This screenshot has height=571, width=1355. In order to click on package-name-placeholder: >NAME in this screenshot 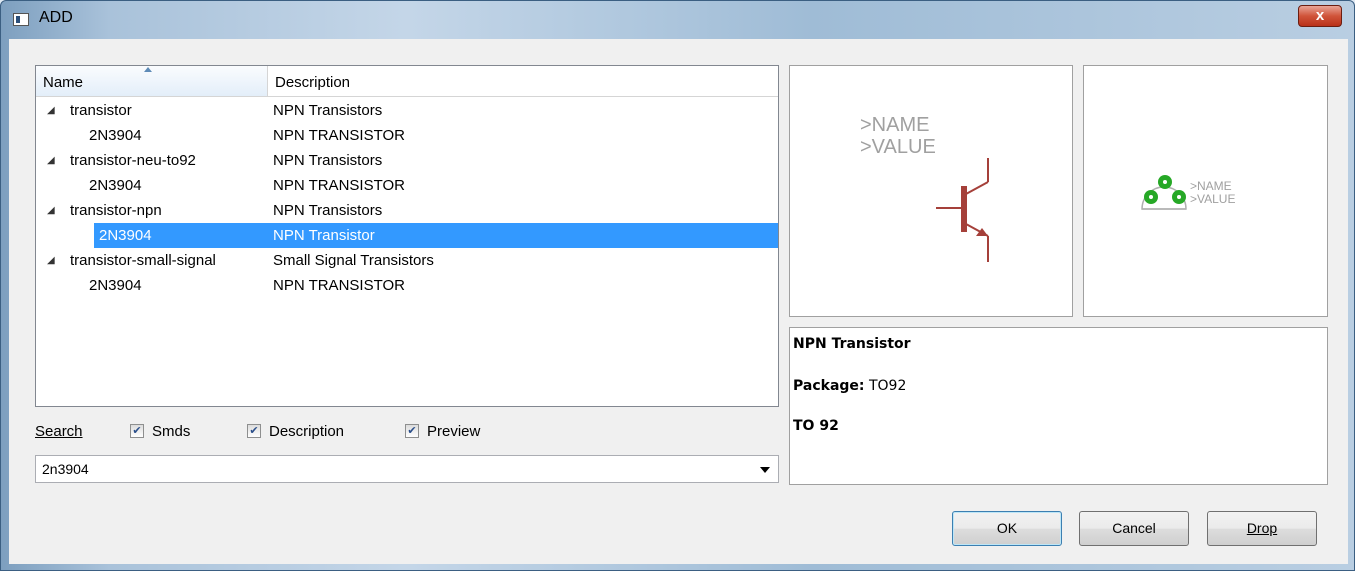, I will do `click(1211, 186)`.